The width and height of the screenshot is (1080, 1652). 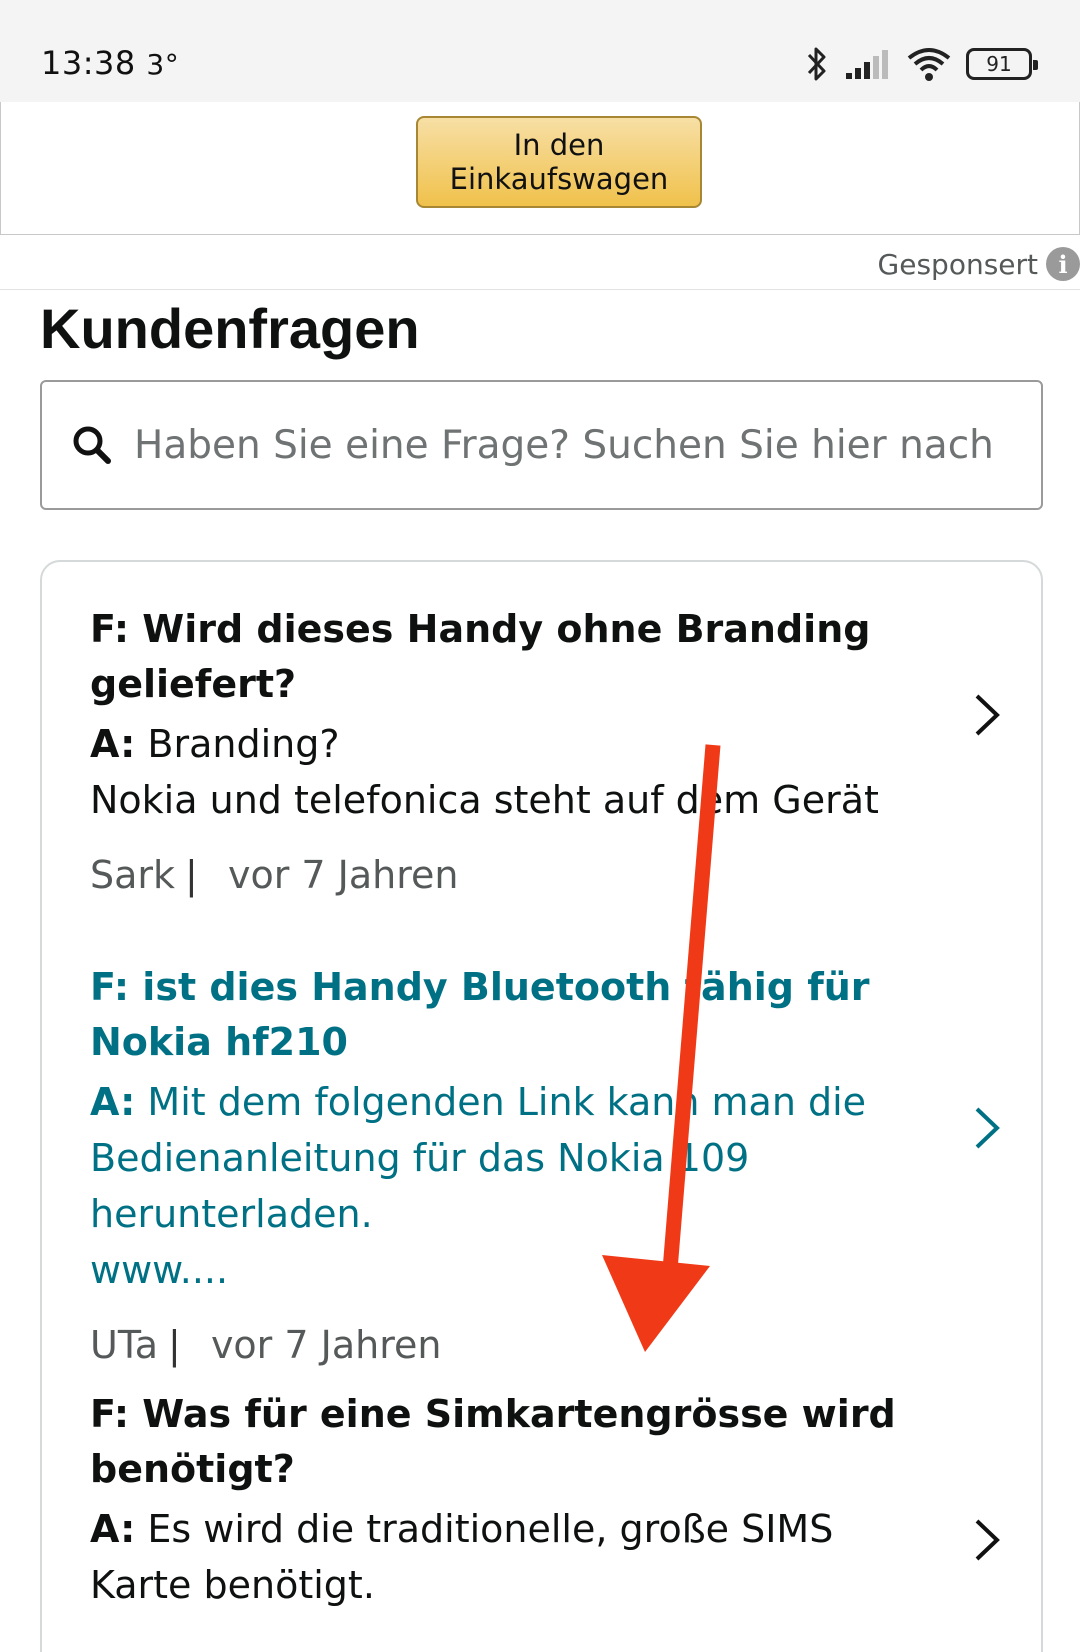 I want to click on temperature: 3°, so click(x=163, y=64).